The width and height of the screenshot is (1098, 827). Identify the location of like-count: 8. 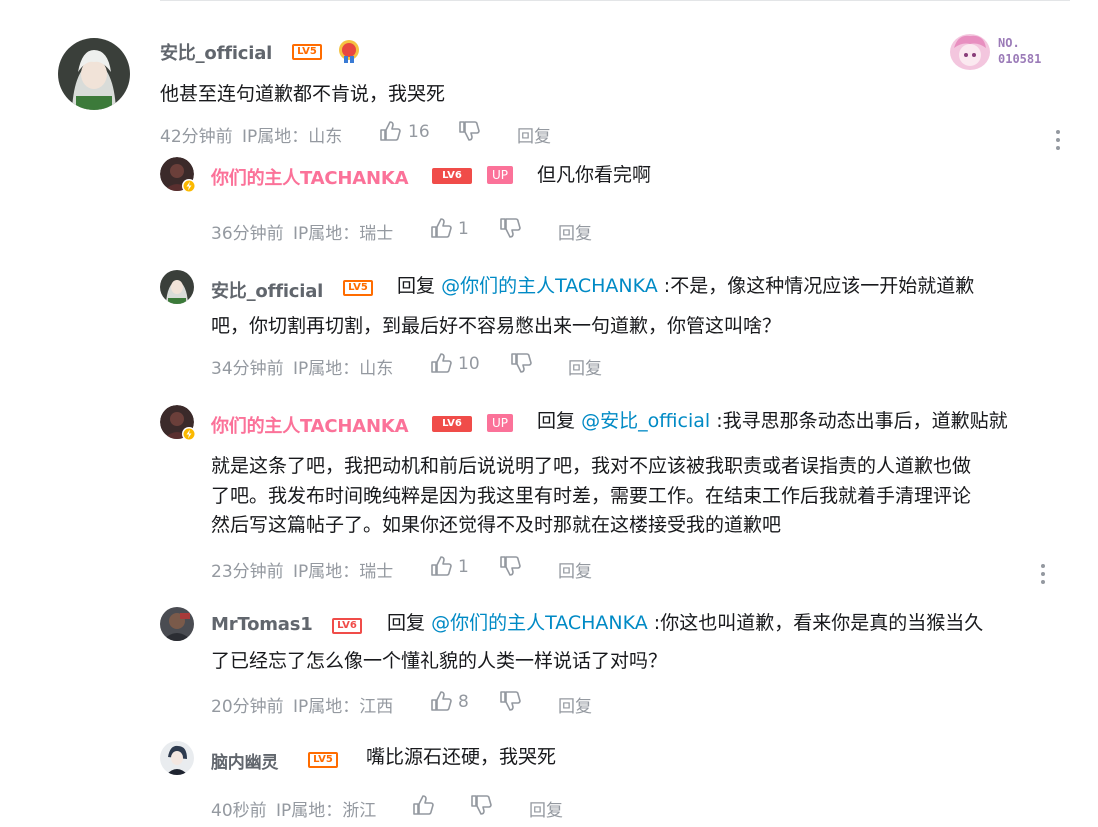
(463, 702).